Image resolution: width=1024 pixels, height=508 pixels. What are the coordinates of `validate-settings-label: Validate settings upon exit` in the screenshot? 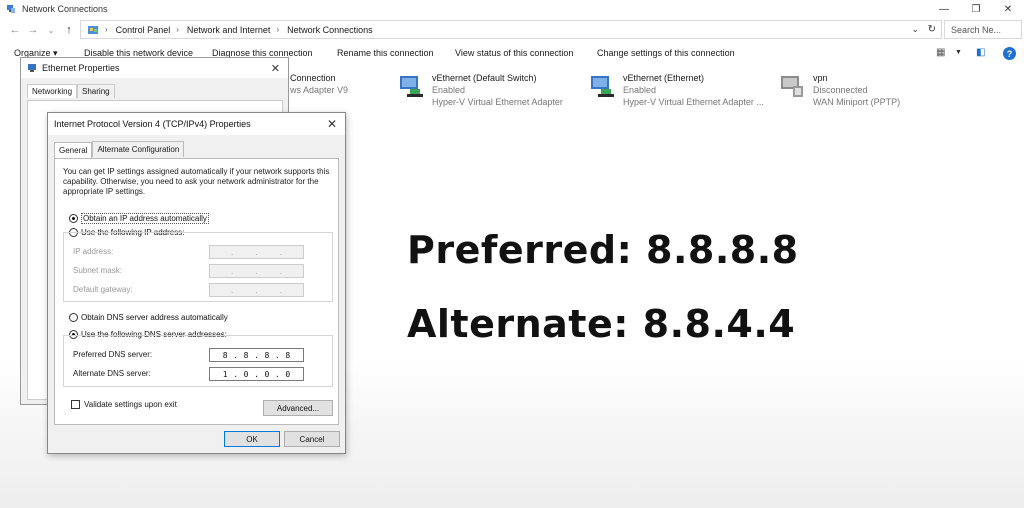 It's located at (130, 404).